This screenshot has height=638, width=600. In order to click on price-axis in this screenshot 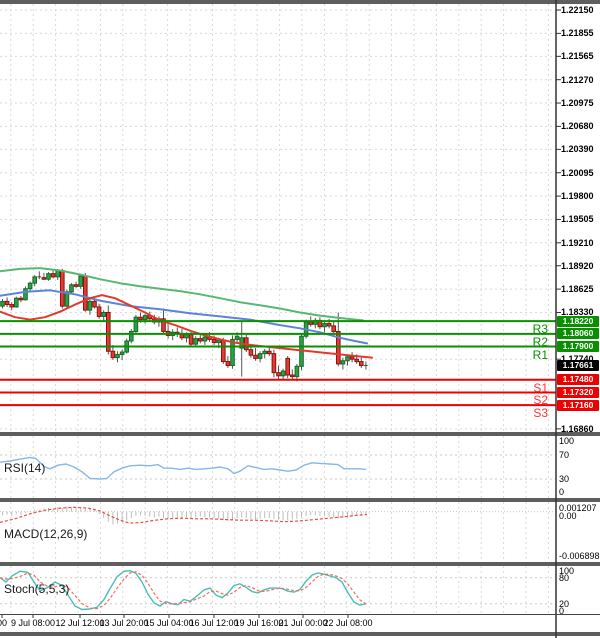, I will do `click(578, 307)`.